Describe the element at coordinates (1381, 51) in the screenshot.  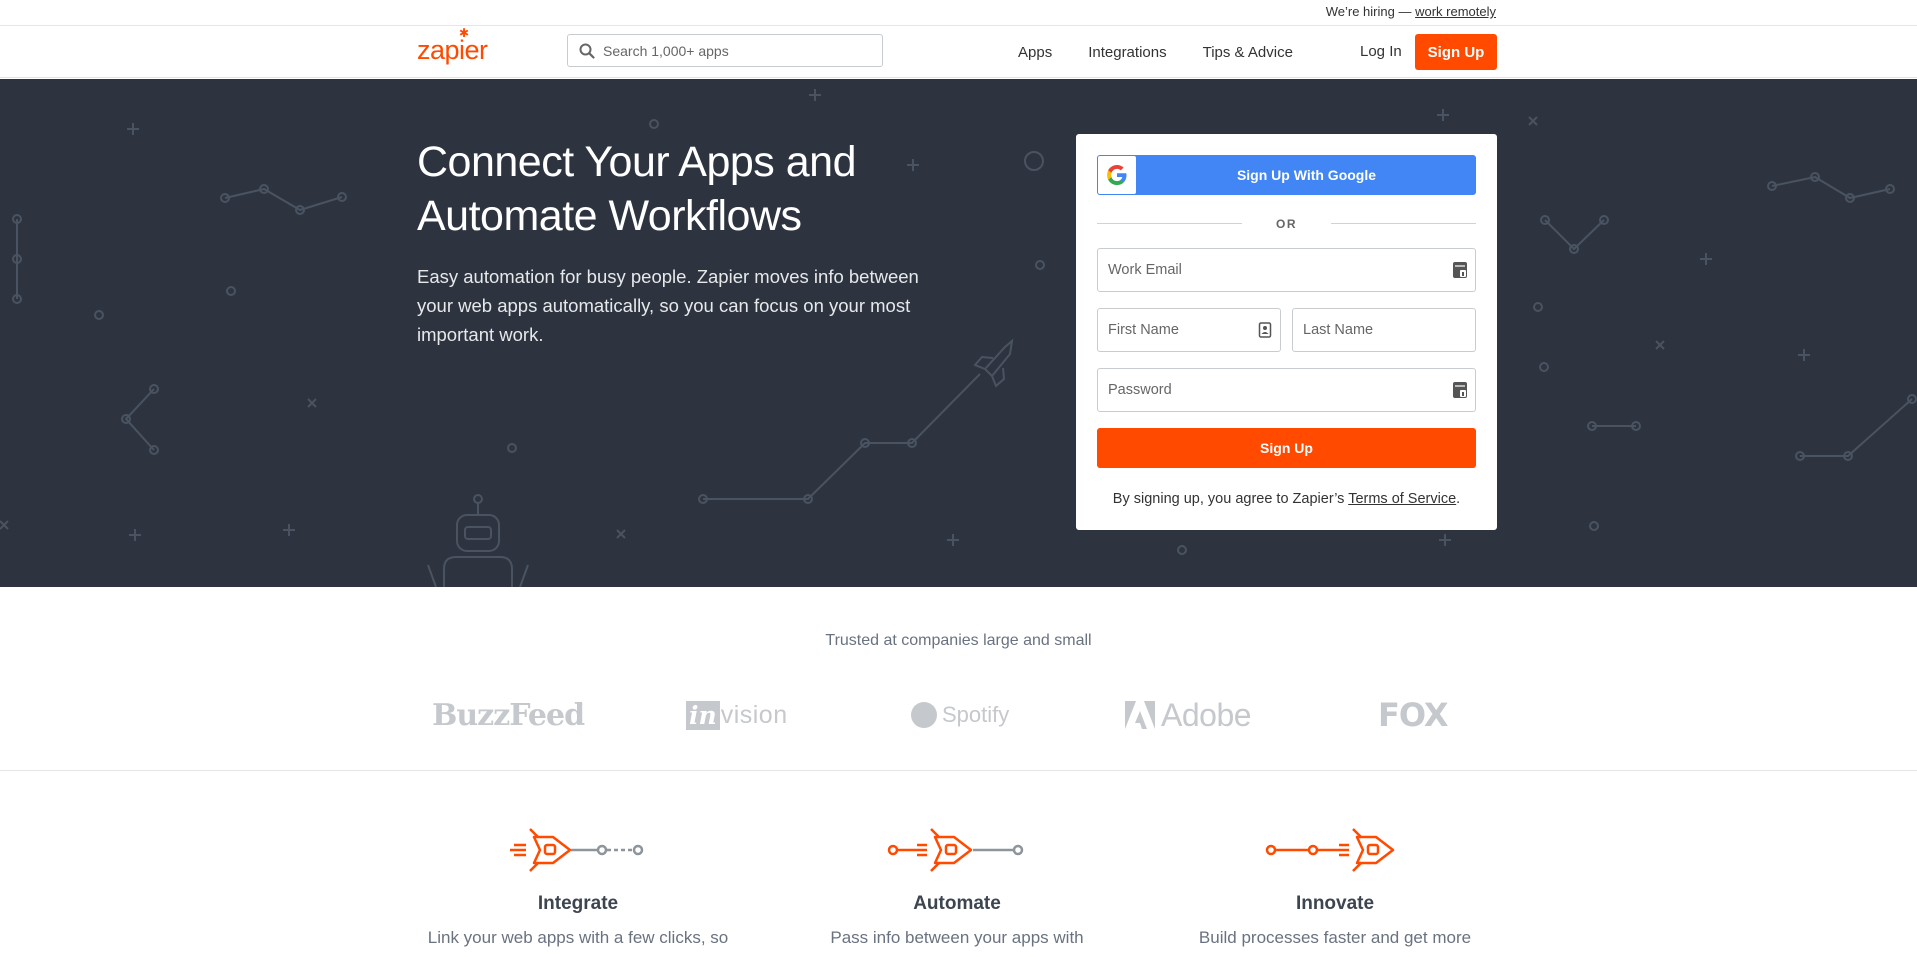
I see `login-link: Log In` at that location.